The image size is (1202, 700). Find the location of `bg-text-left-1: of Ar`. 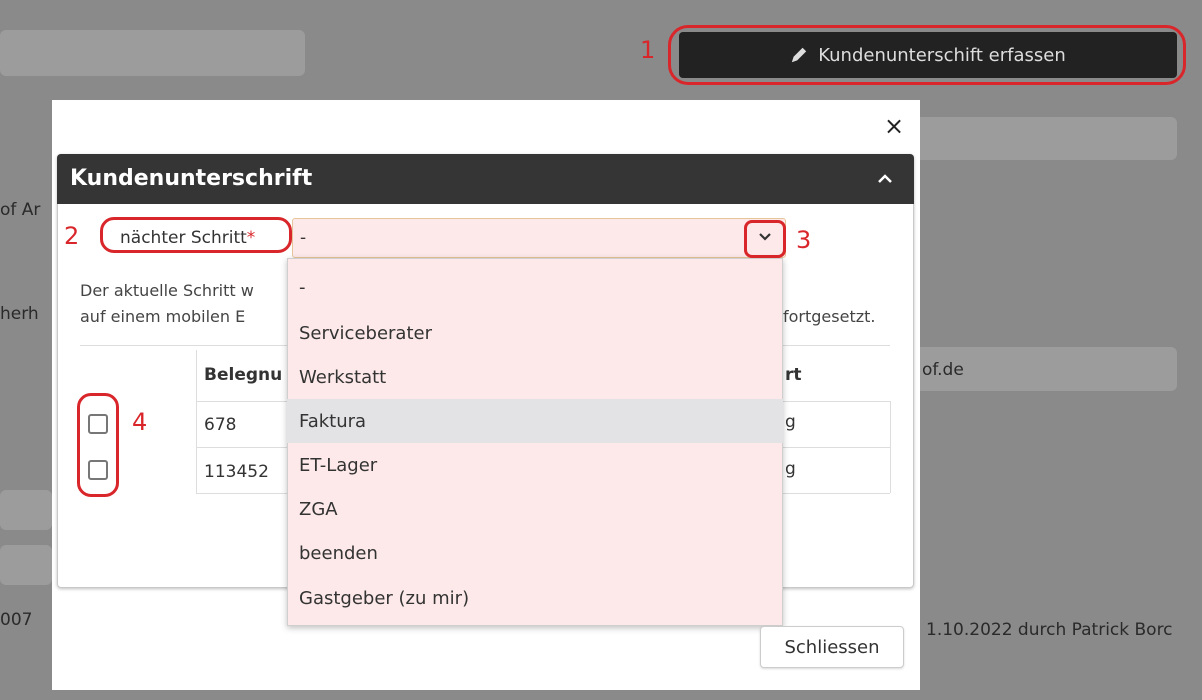

bg-text-left-1: of Ar is located at coordinates (20, 210).